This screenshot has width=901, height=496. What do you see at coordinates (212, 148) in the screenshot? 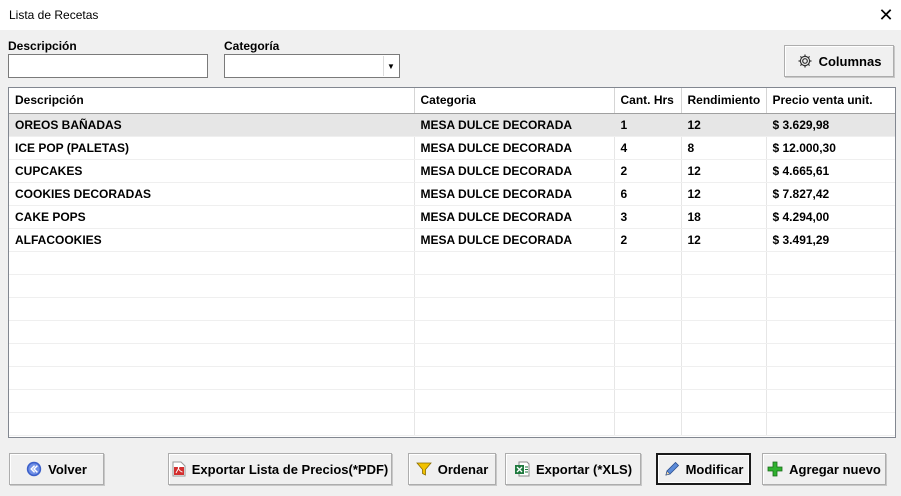
I see `cell-descripcion: ICE POP (PALETAS)` at bounding box center [212, 148].